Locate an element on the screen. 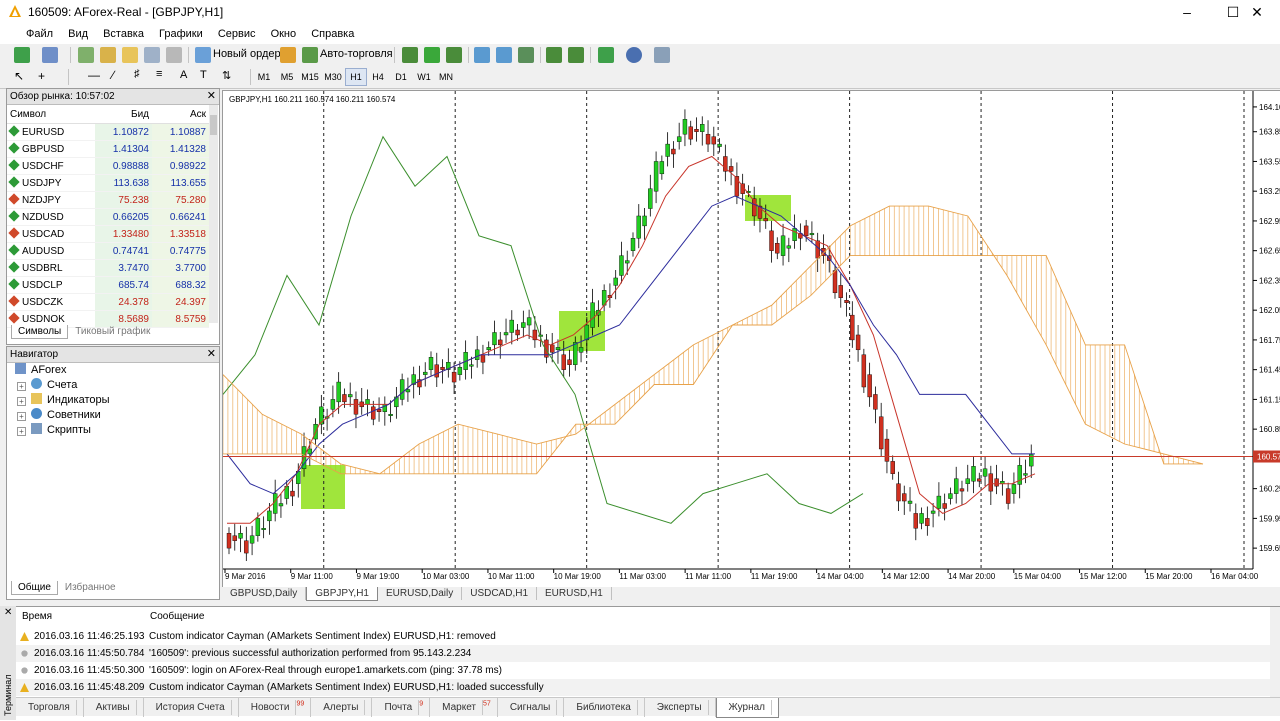 Image resolution: width=1280 pixels, height=721 pixels. cursor-icon: ↖ is located at coordinates (19, 76).